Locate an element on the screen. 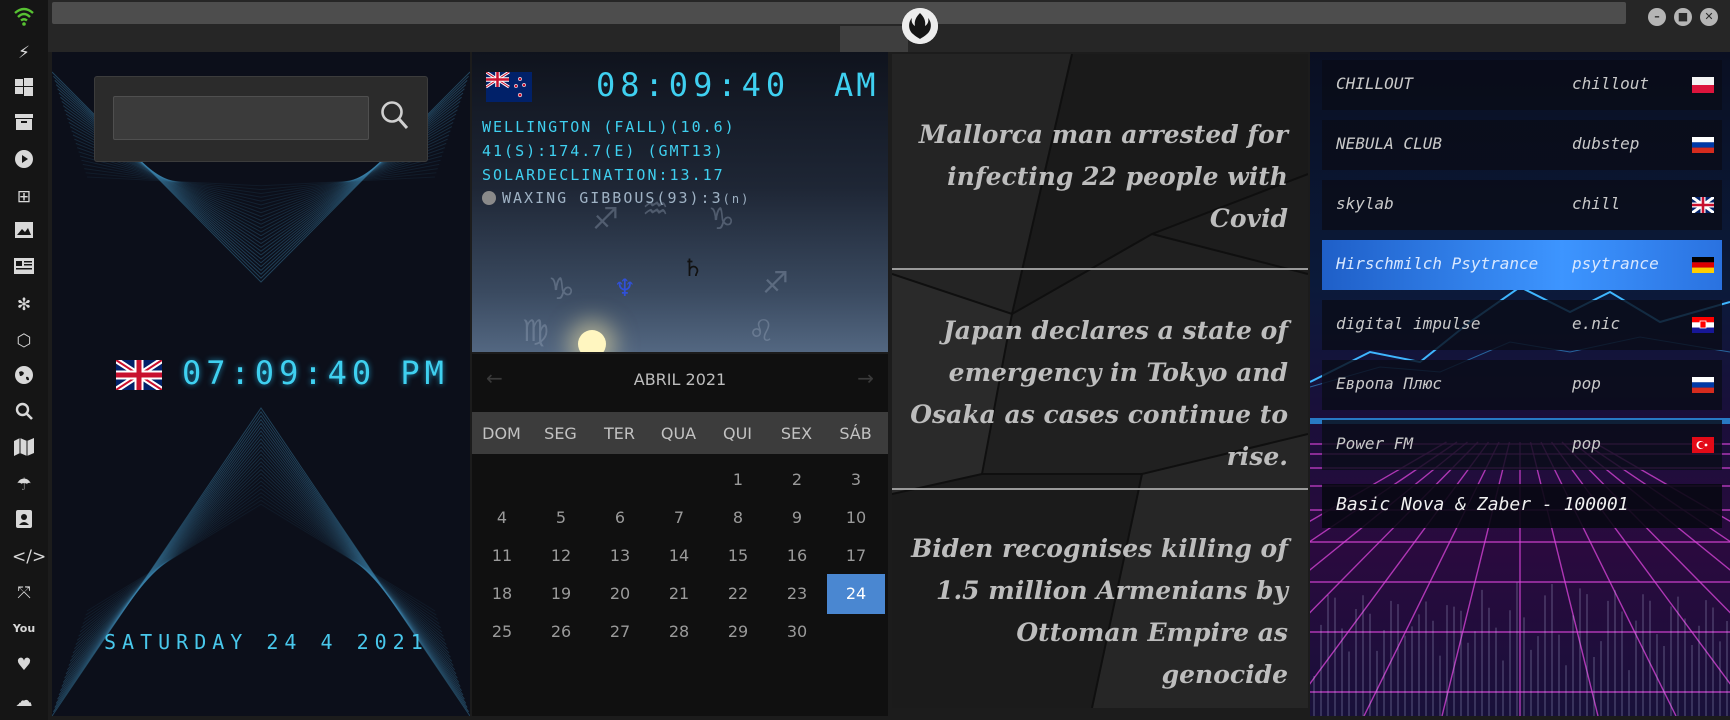 The image size is (1730, 720). hexagon-icon: ⬡ is located at coordinates (24, 341).